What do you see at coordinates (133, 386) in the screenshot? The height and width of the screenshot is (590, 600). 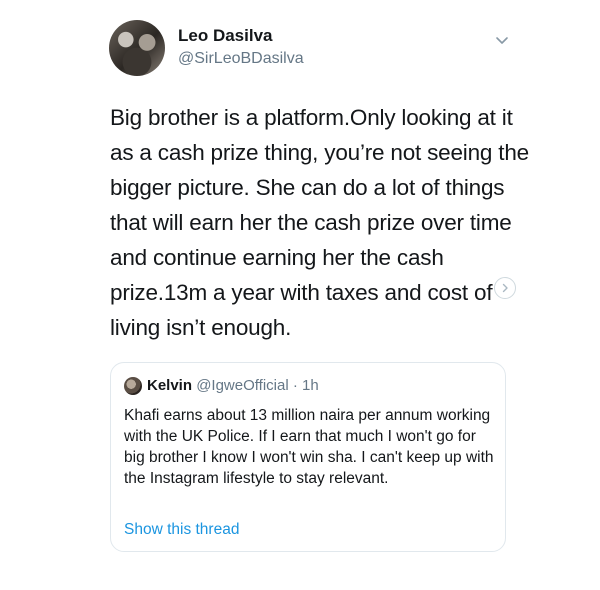 I see `quoted-author-avatar` at bounding box center [133, 386].